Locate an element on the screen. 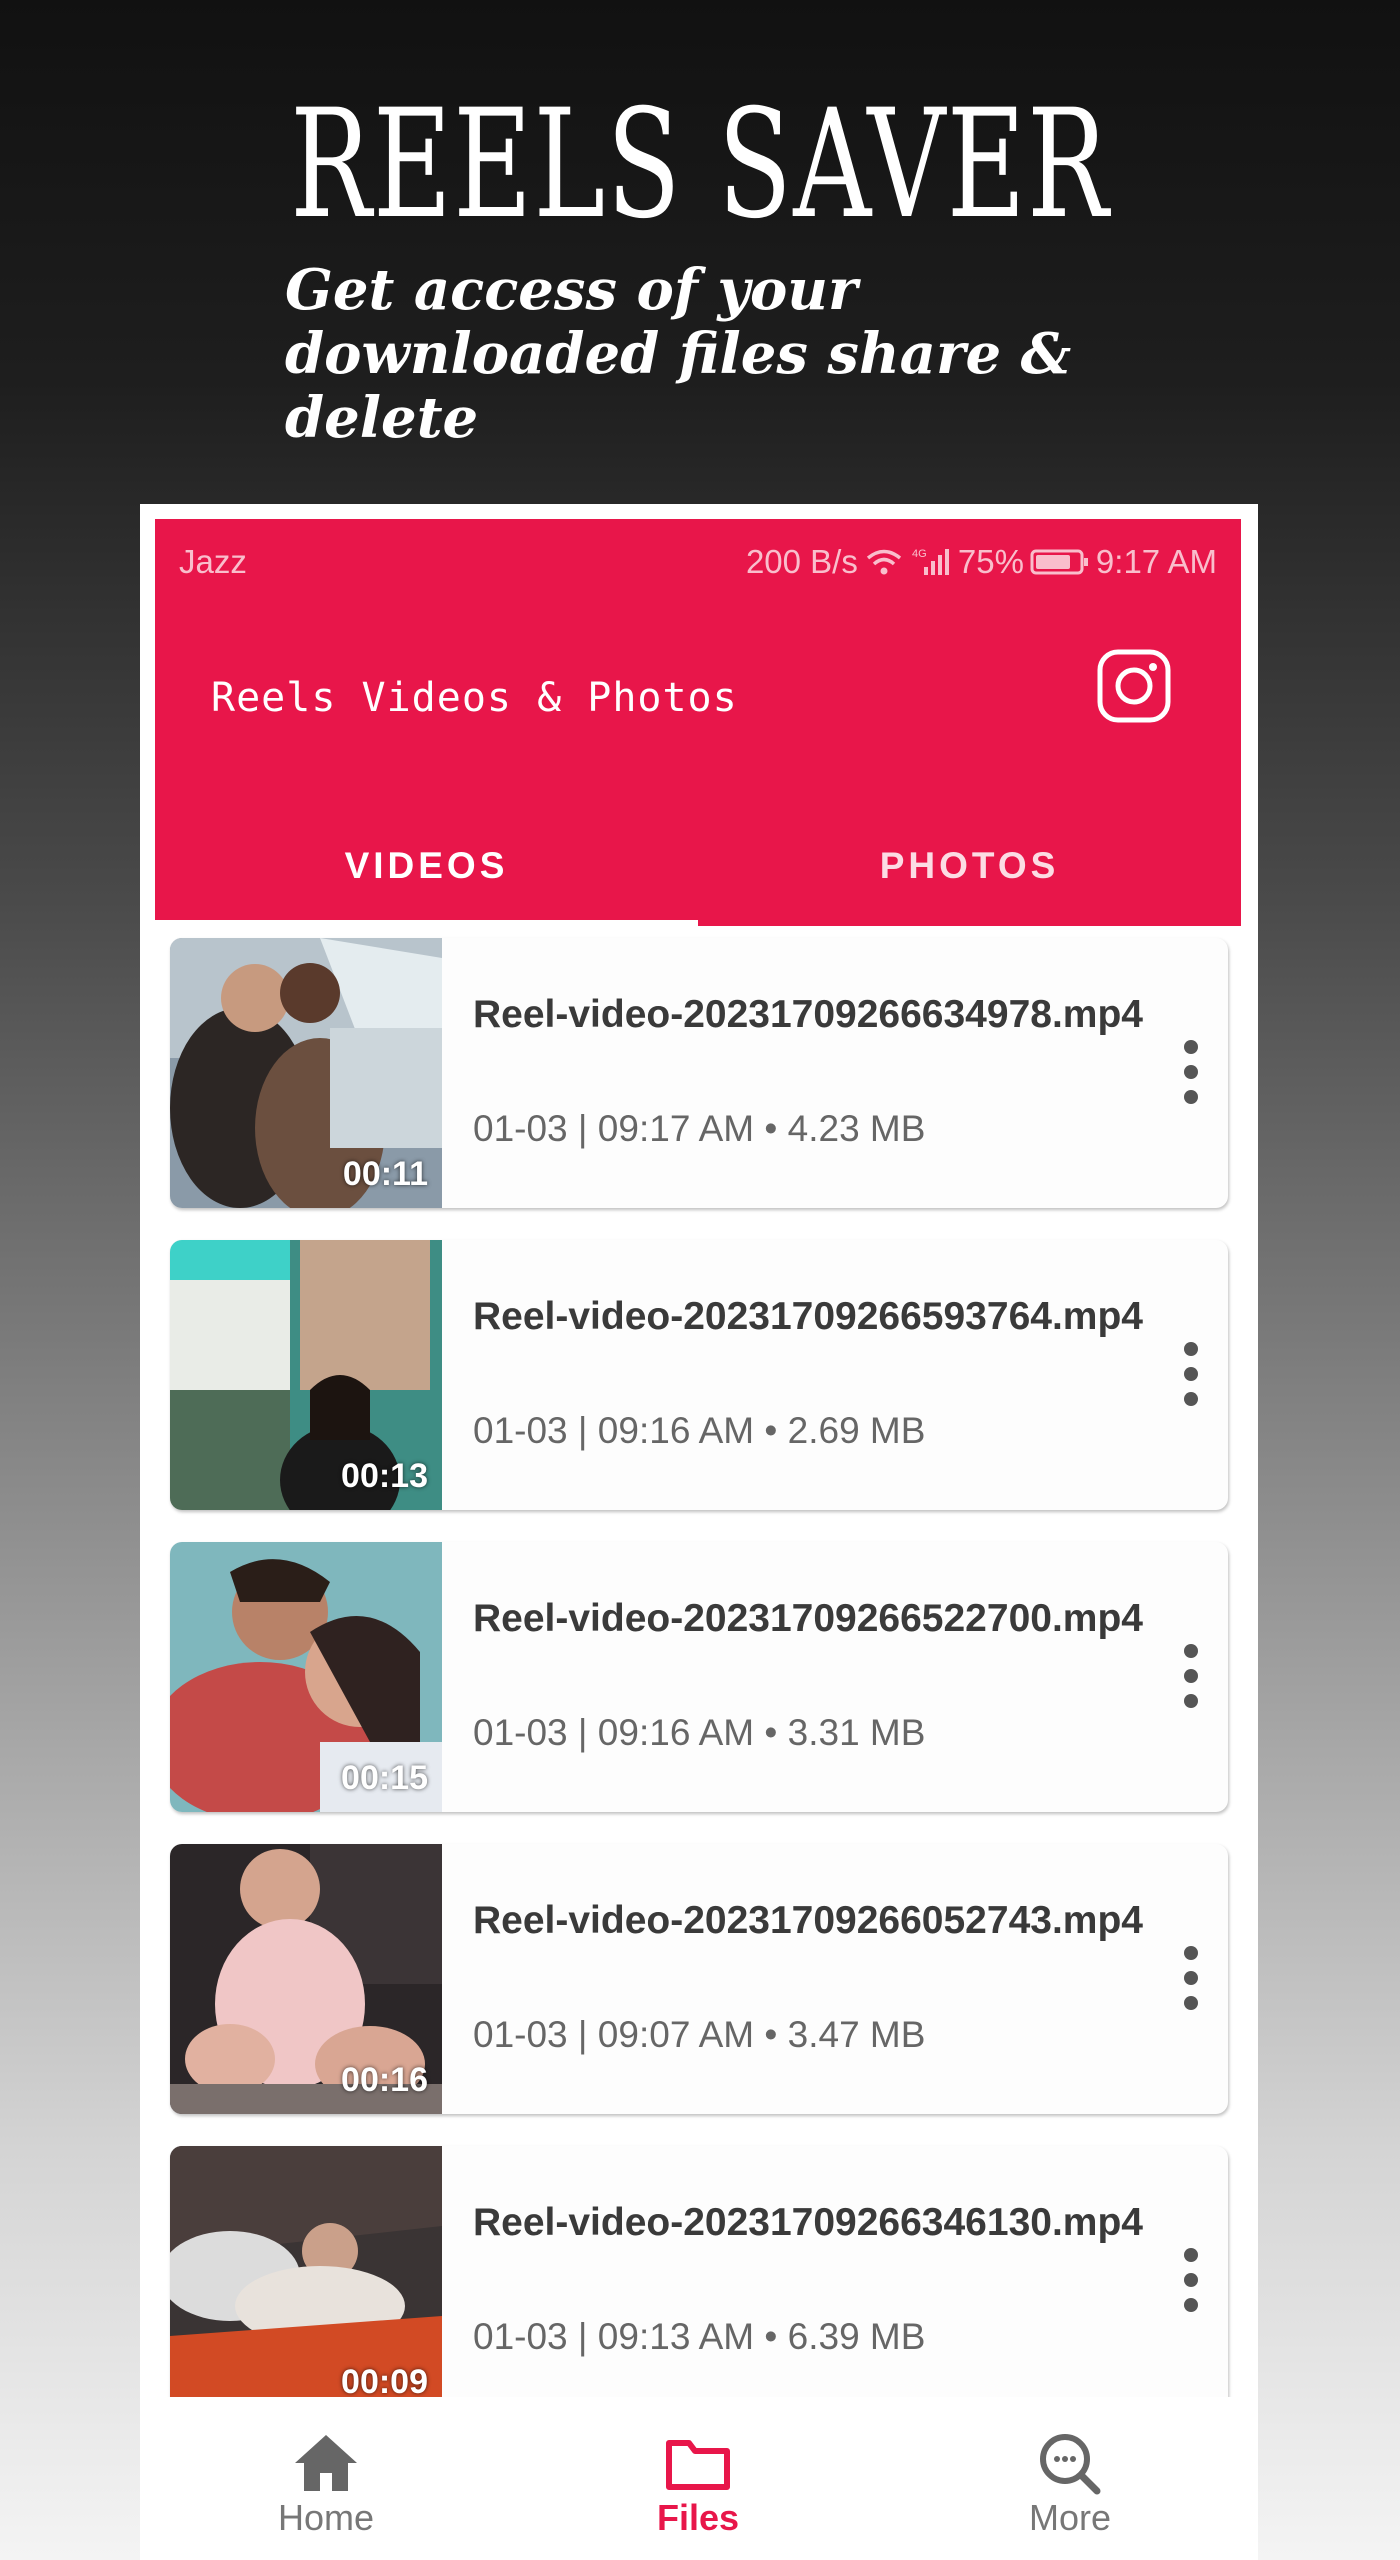 The height and width of the screenshot is (2560, 1400). video-thumbnail: 00:09 is located at coordinates (306, 2281).